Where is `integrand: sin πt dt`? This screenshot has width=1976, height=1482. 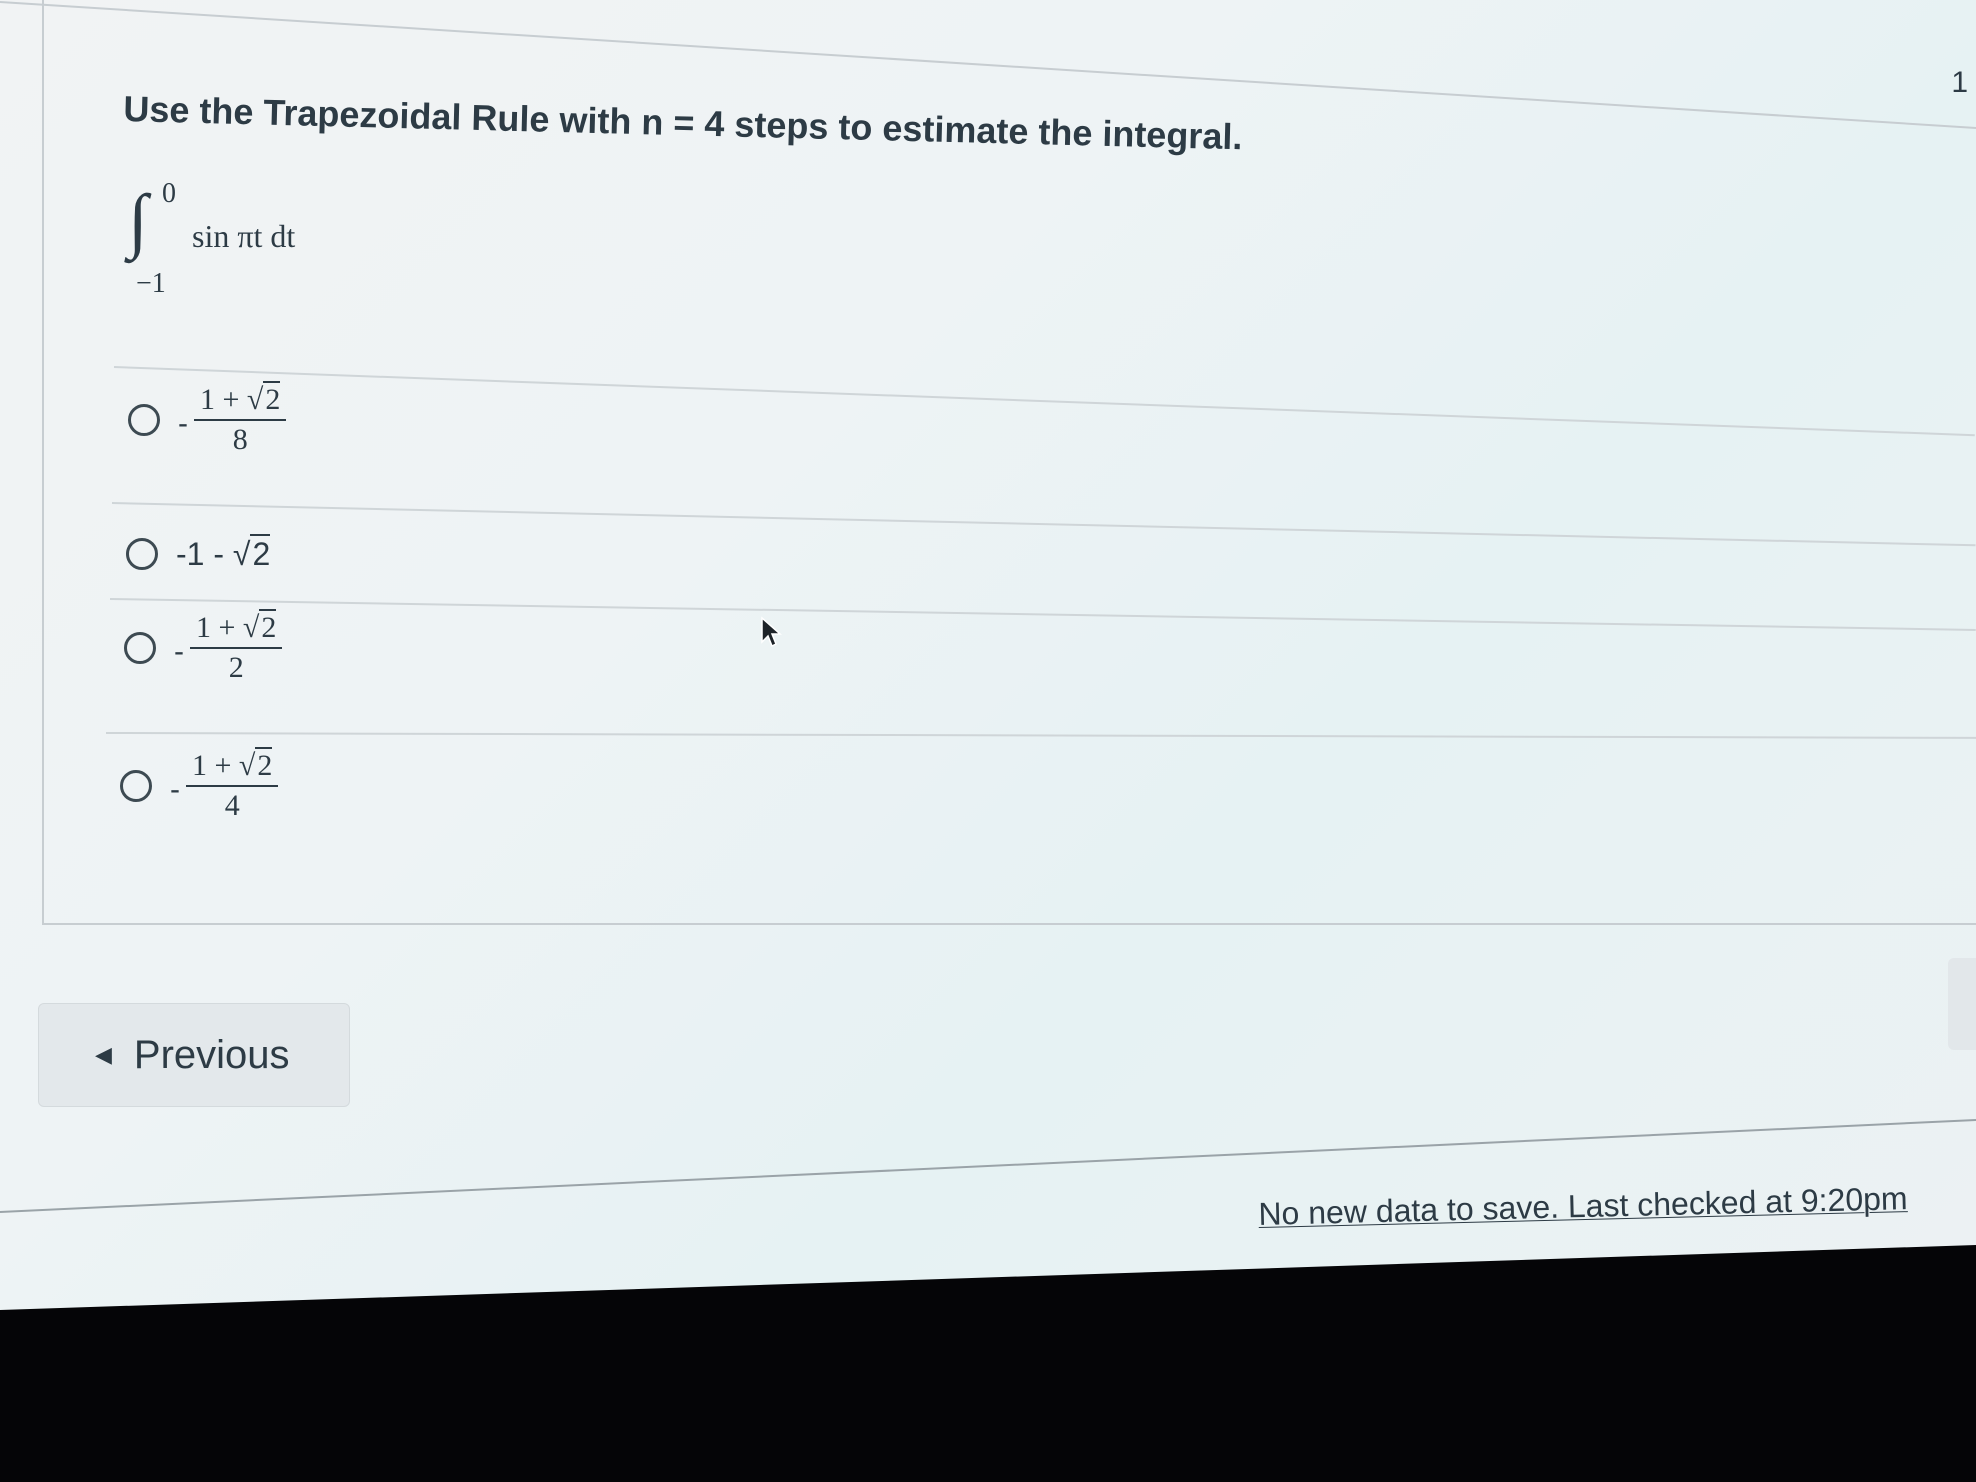 integrand: sin πt dt is located at coordinates (244, 236).